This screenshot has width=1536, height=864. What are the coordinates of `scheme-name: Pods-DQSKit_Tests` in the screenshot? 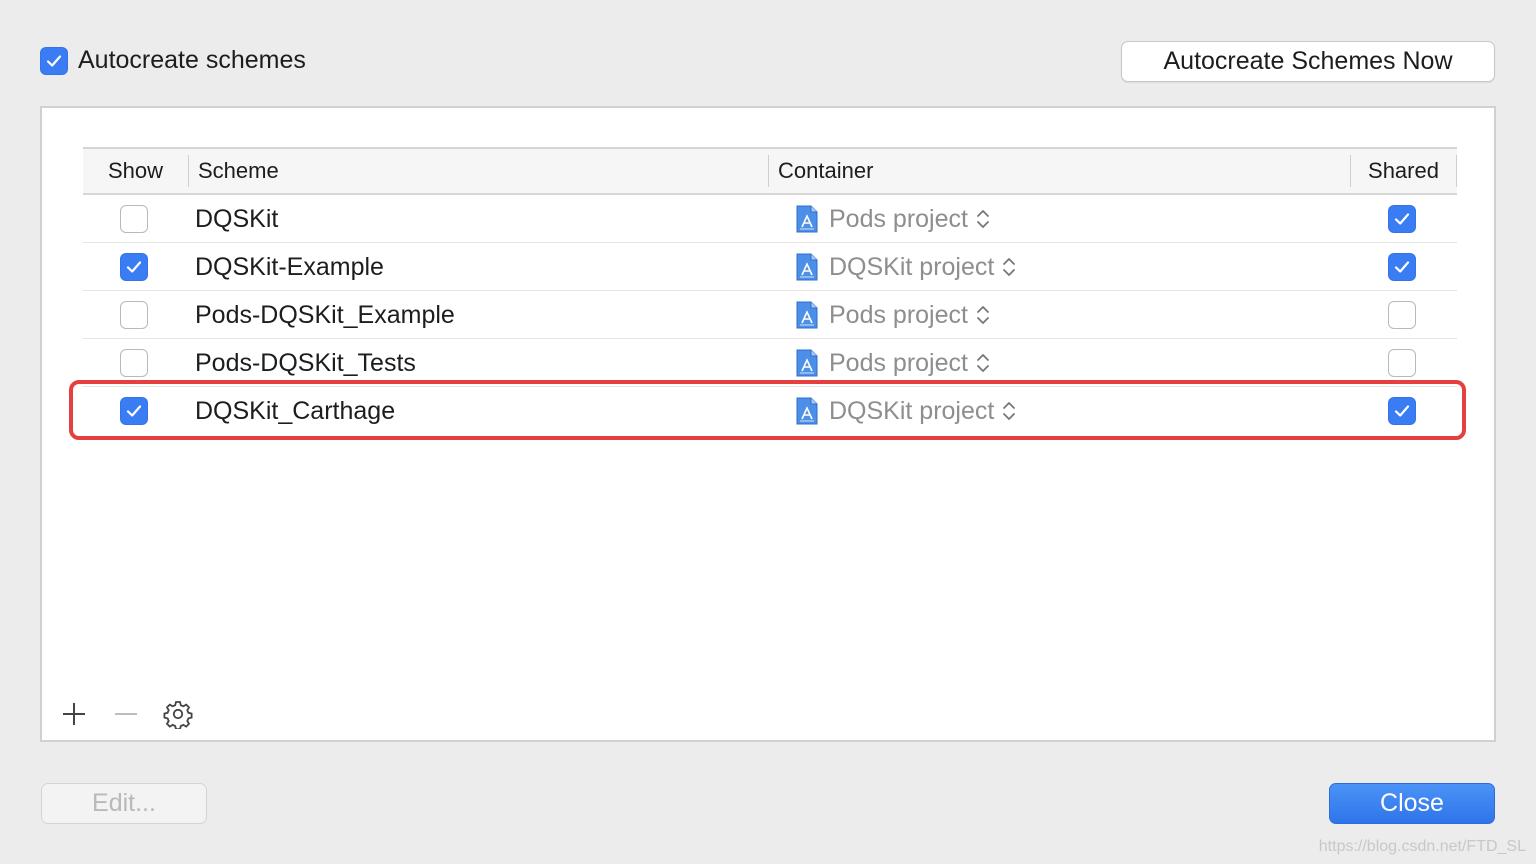 It's located at (305, 362).